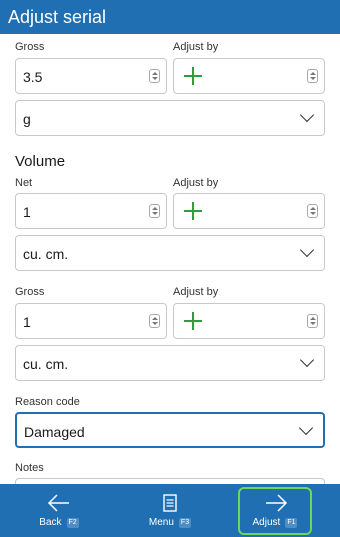 This screenshot has width=340, height=537. I want to click on adjust-label: Adjust F1, so click(275, 522).